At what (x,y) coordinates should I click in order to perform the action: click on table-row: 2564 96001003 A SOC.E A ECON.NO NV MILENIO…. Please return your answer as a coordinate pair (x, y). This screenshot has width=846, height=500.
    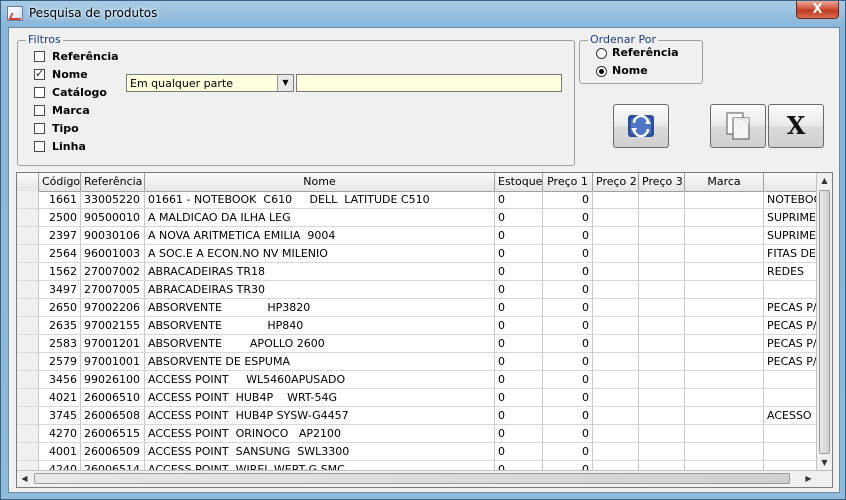
    Looking at the image, I should click on (417, 254).